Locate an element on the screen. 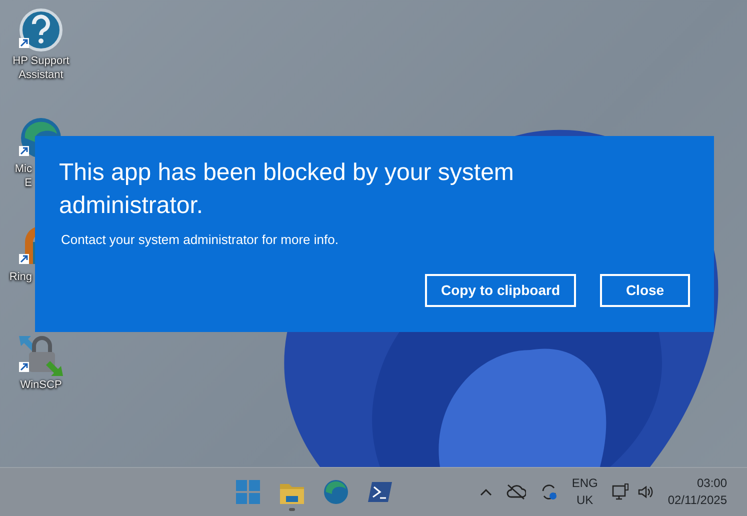 Image resolution: width=747 pixels, height=516 pixels. help-icon is located at coordinates (41, 31).